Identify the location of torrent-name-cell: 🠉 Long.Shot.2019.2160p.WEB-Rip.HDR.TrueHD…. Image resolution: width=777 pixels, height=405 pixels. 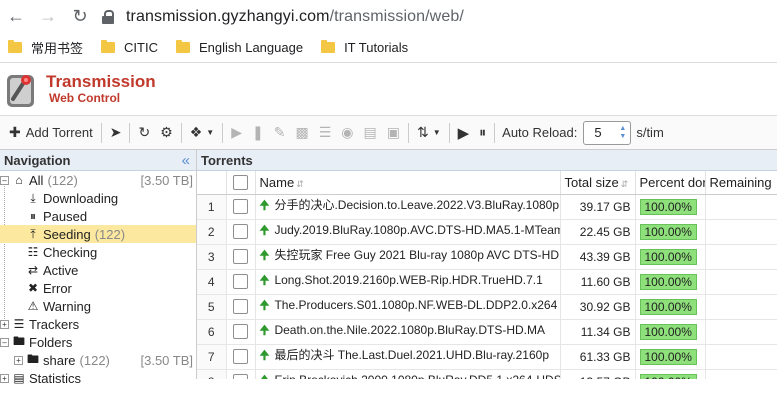
(408, 282).